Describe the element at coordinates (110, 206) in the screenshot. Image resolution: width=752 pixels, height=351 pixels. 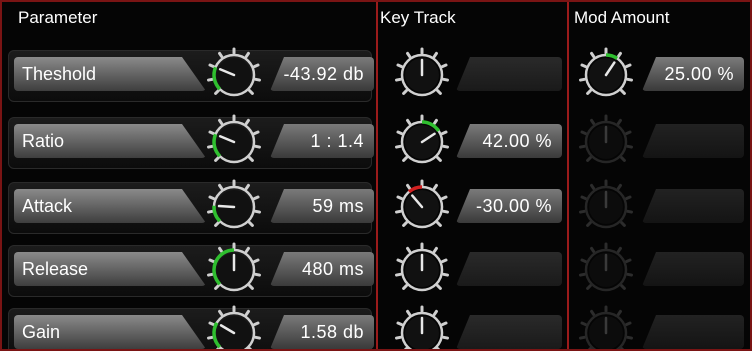
I see `parameter-label: Attack` at that location.